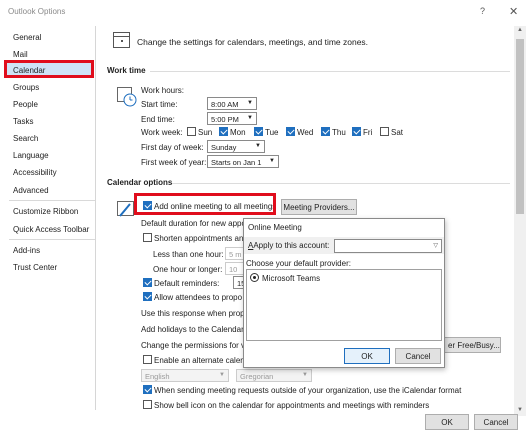 The height and width of the screenshot is (438, 529). Describe the element at coordinates (290, 131) in the screenshot. I see `wed-checkbox` at that location.